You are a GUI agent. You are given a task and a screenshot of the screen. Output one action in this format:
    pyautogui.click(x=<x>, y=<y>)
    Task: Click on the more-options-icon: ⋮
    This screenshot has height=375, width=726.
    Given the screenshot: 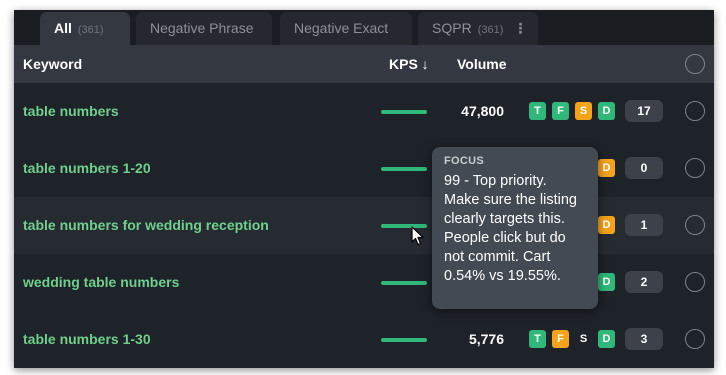 What is the action you would take?
    pyautogui.click(x=520, y=28)
    